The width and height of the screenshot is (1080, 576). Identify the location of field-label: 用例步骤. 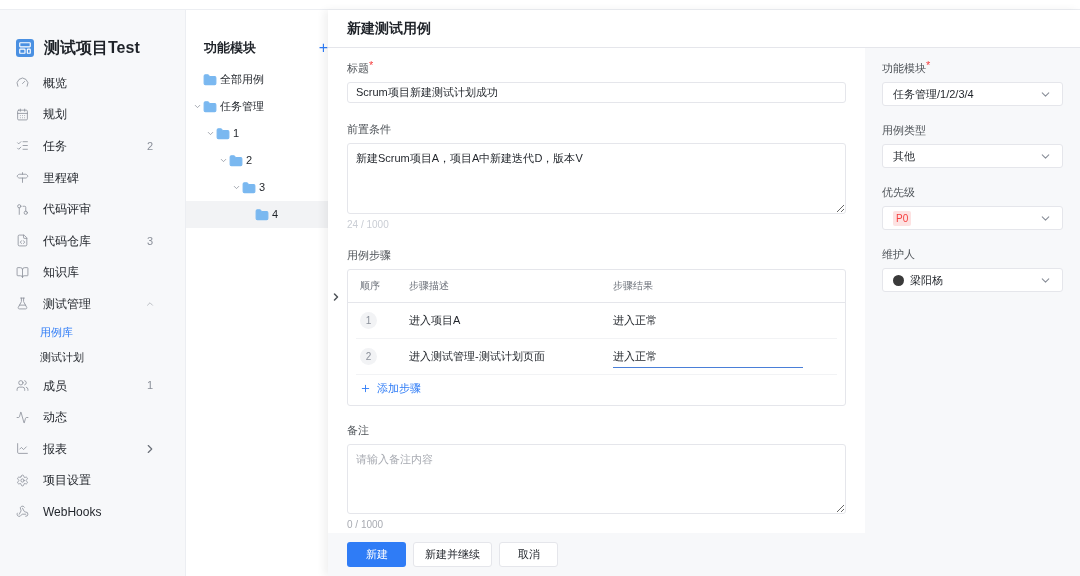
(369, 255).